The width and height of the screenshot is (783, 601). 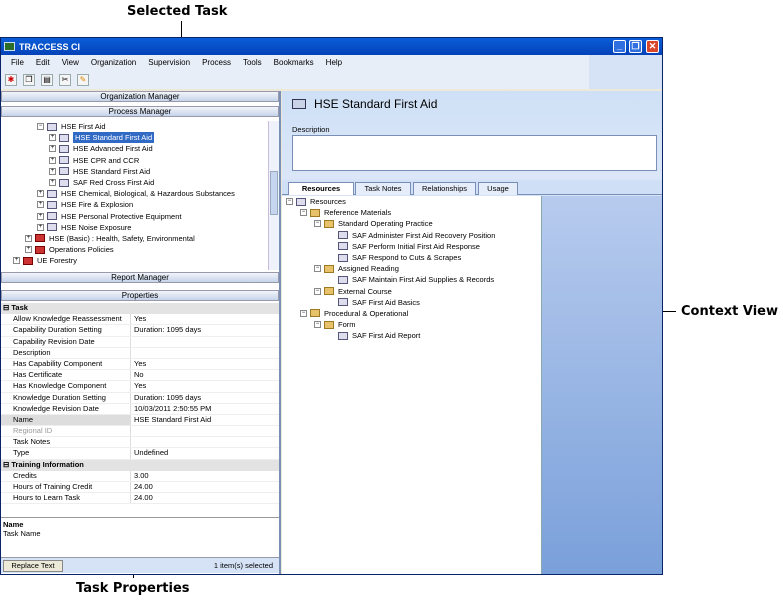 I want to click on menu-edit: Edit, so click(x=43, y=62).